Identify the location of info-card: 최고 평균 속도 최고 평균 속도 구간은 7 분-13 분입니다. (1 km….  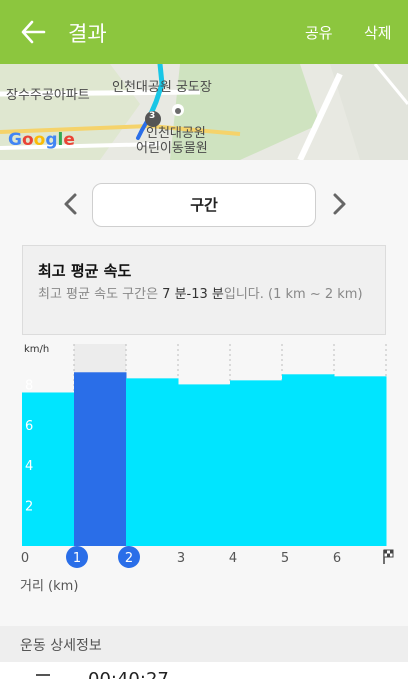
(204, 290).